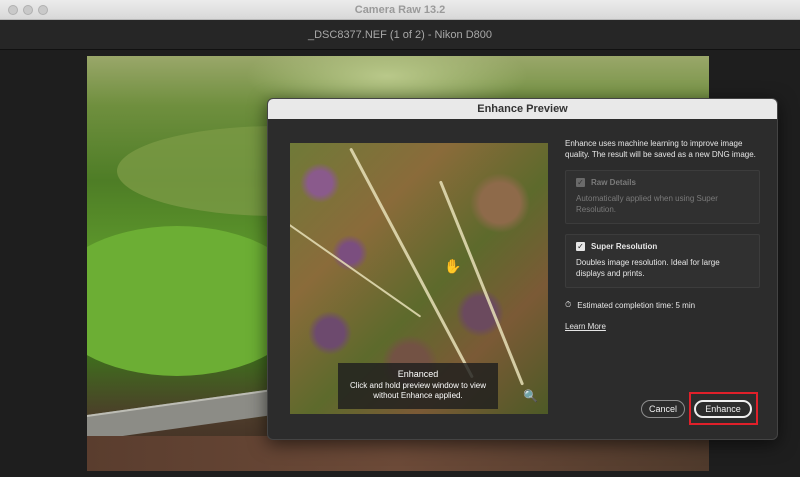 The image size is (800, 477). I want to click on window-titlebar: Camera Raw 13.2, so click(400, 10).